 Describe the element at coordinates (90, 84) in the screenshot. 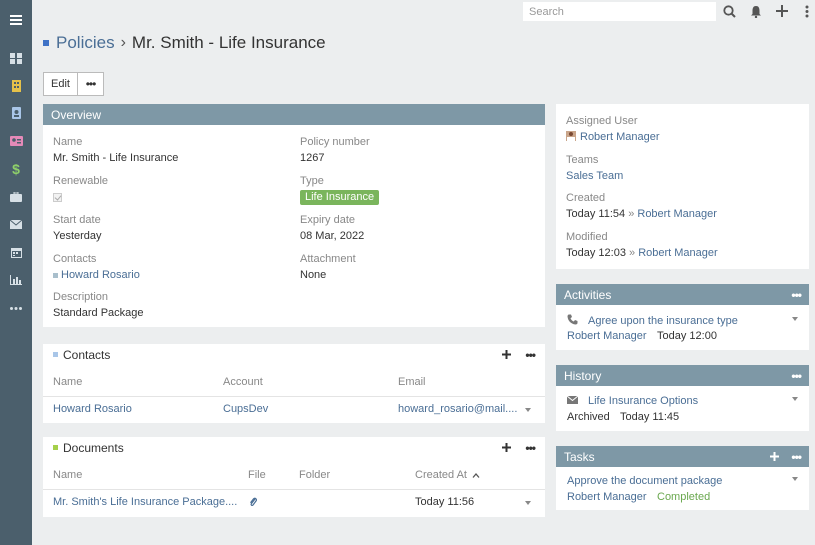

I see `more-actions-button: •••` at that location.